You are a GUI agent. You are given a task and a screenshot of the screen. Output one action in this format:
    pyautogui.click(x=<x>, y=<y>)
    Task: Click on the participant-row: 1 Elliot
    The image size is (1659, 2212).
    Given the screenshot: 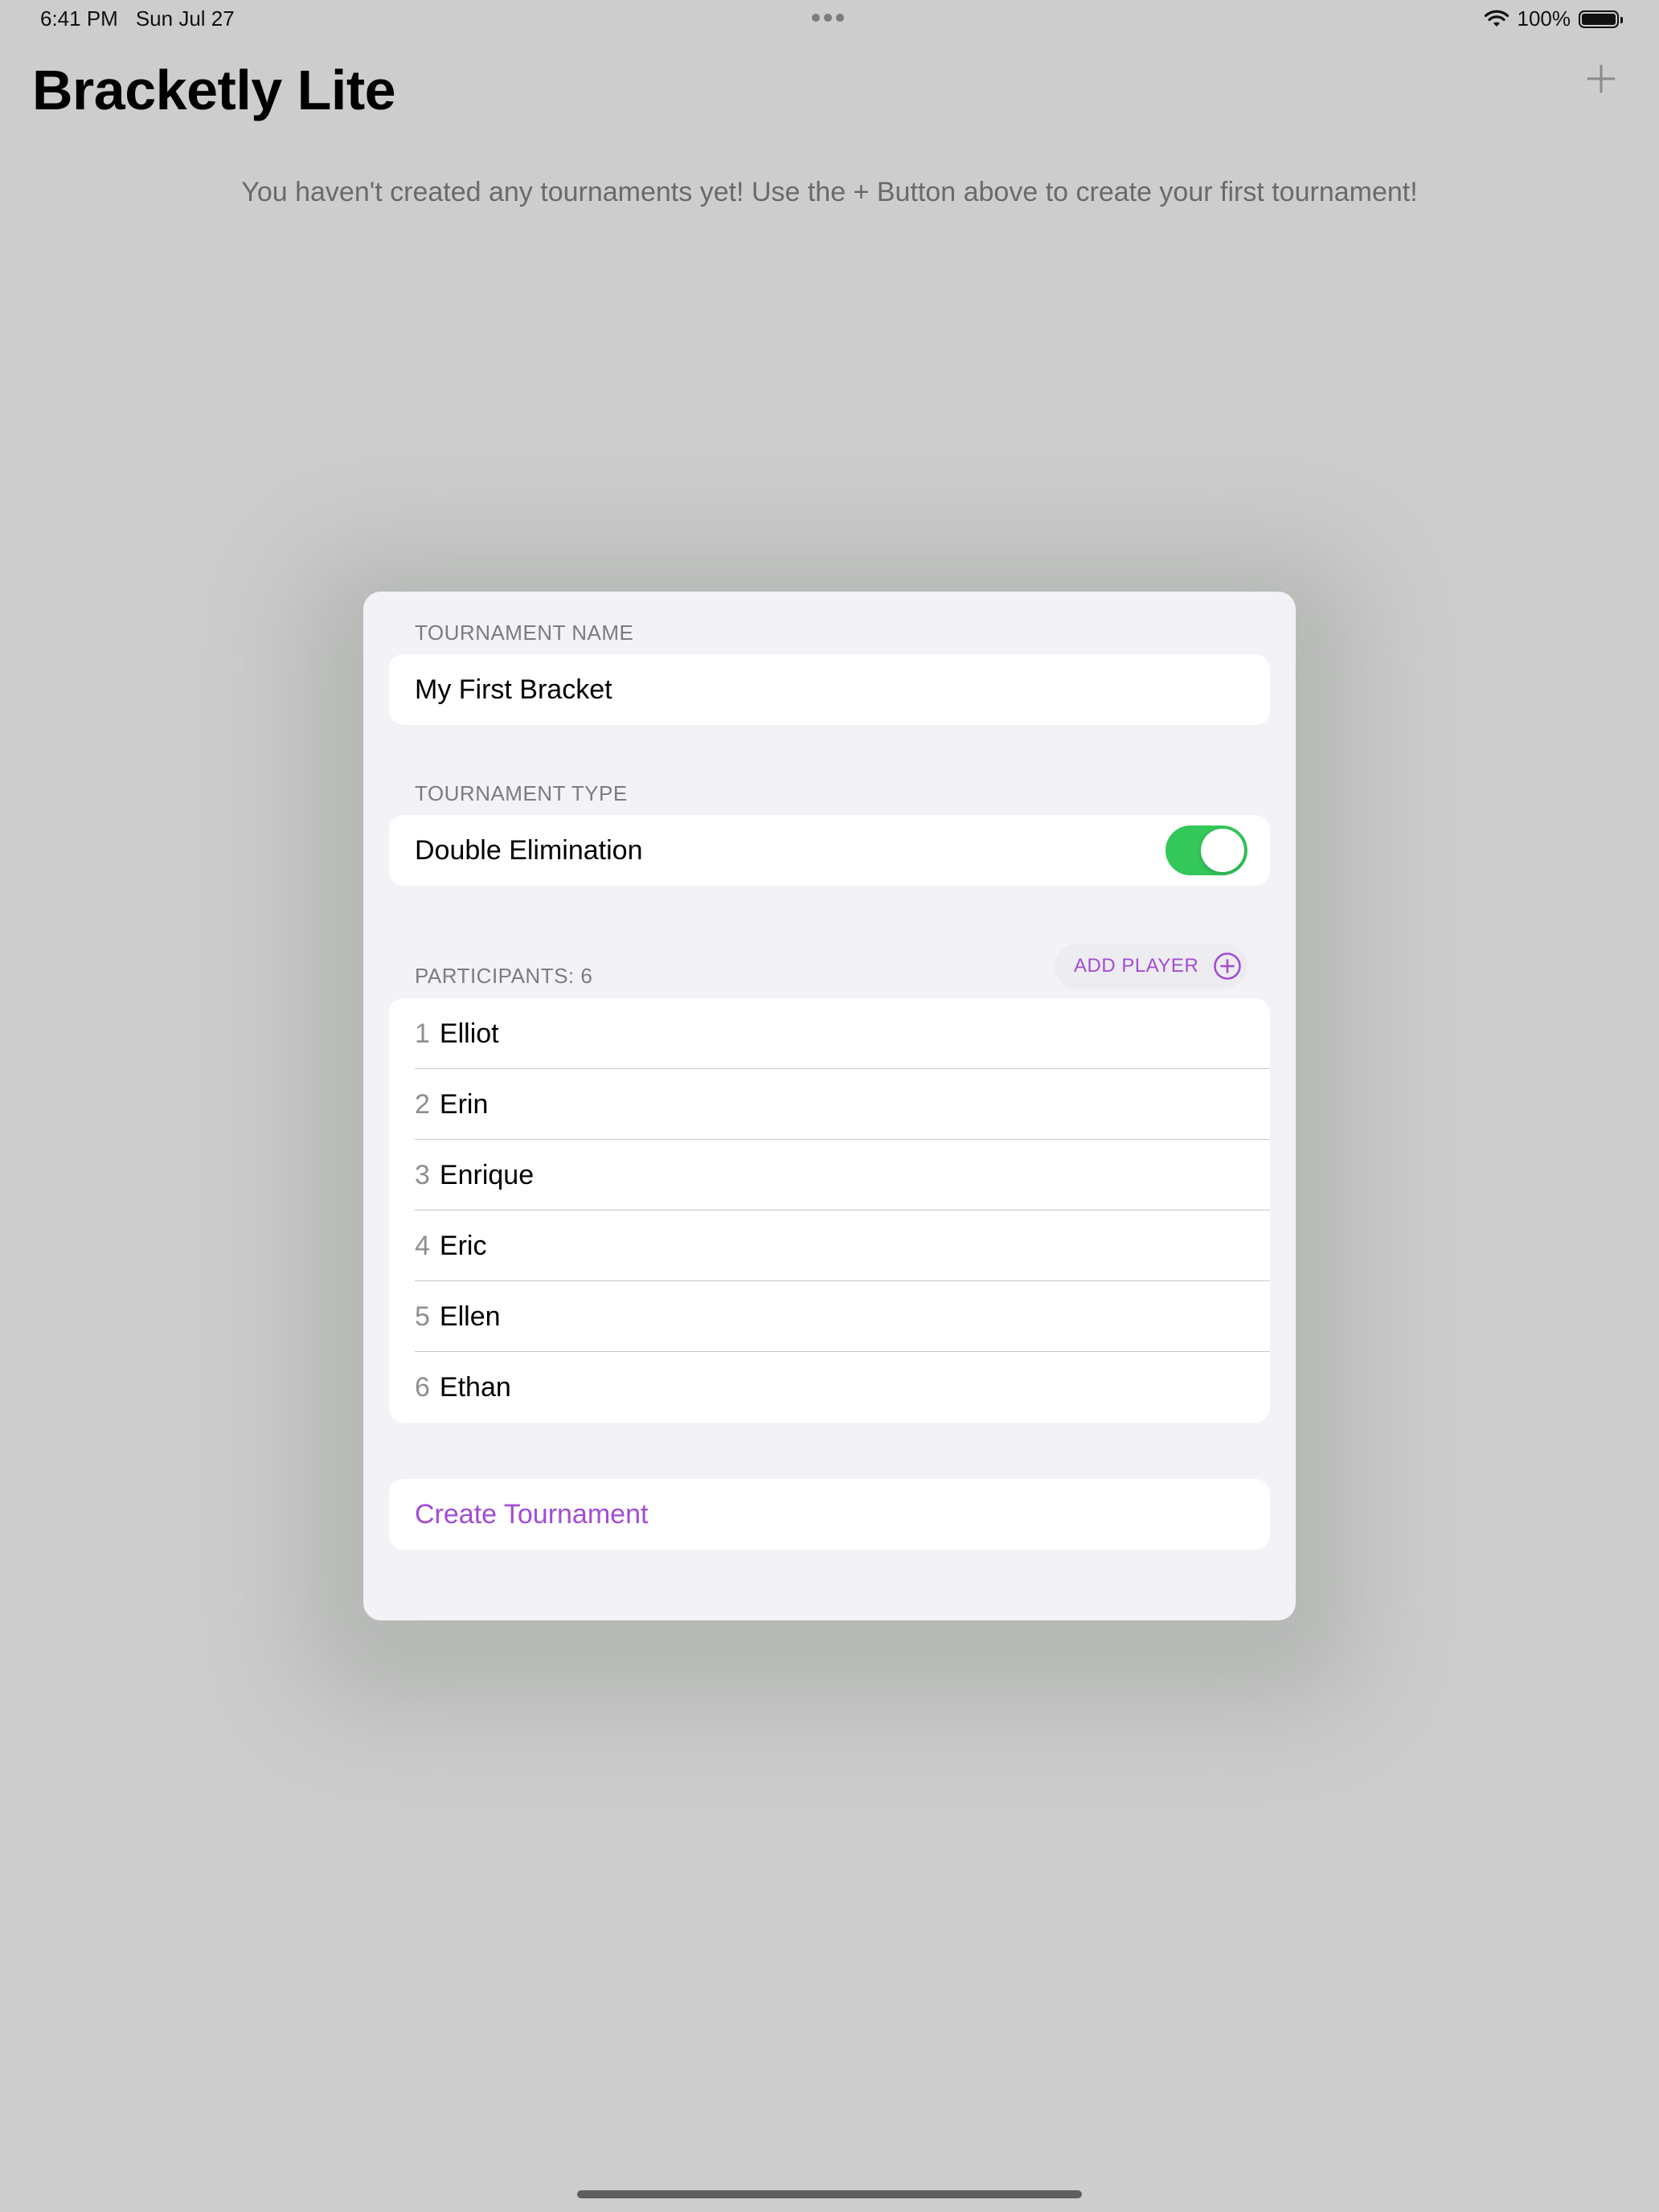 What is the action you would take?
    pyautogui.click(x=829, y=1033)
    